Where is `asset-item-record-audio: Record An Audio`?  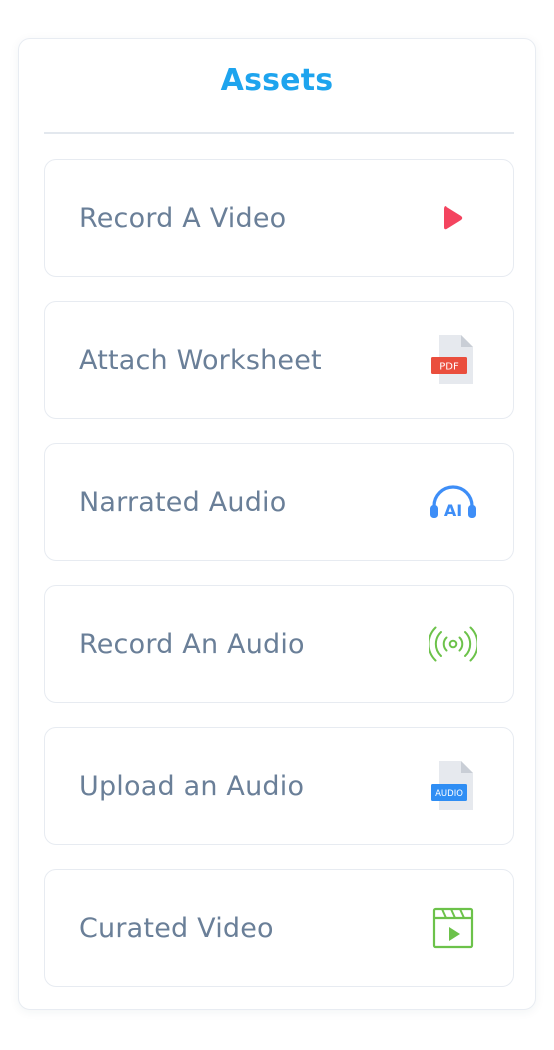
asset-item-record-audio: Record An Audio is located at coordinates (279, 644).